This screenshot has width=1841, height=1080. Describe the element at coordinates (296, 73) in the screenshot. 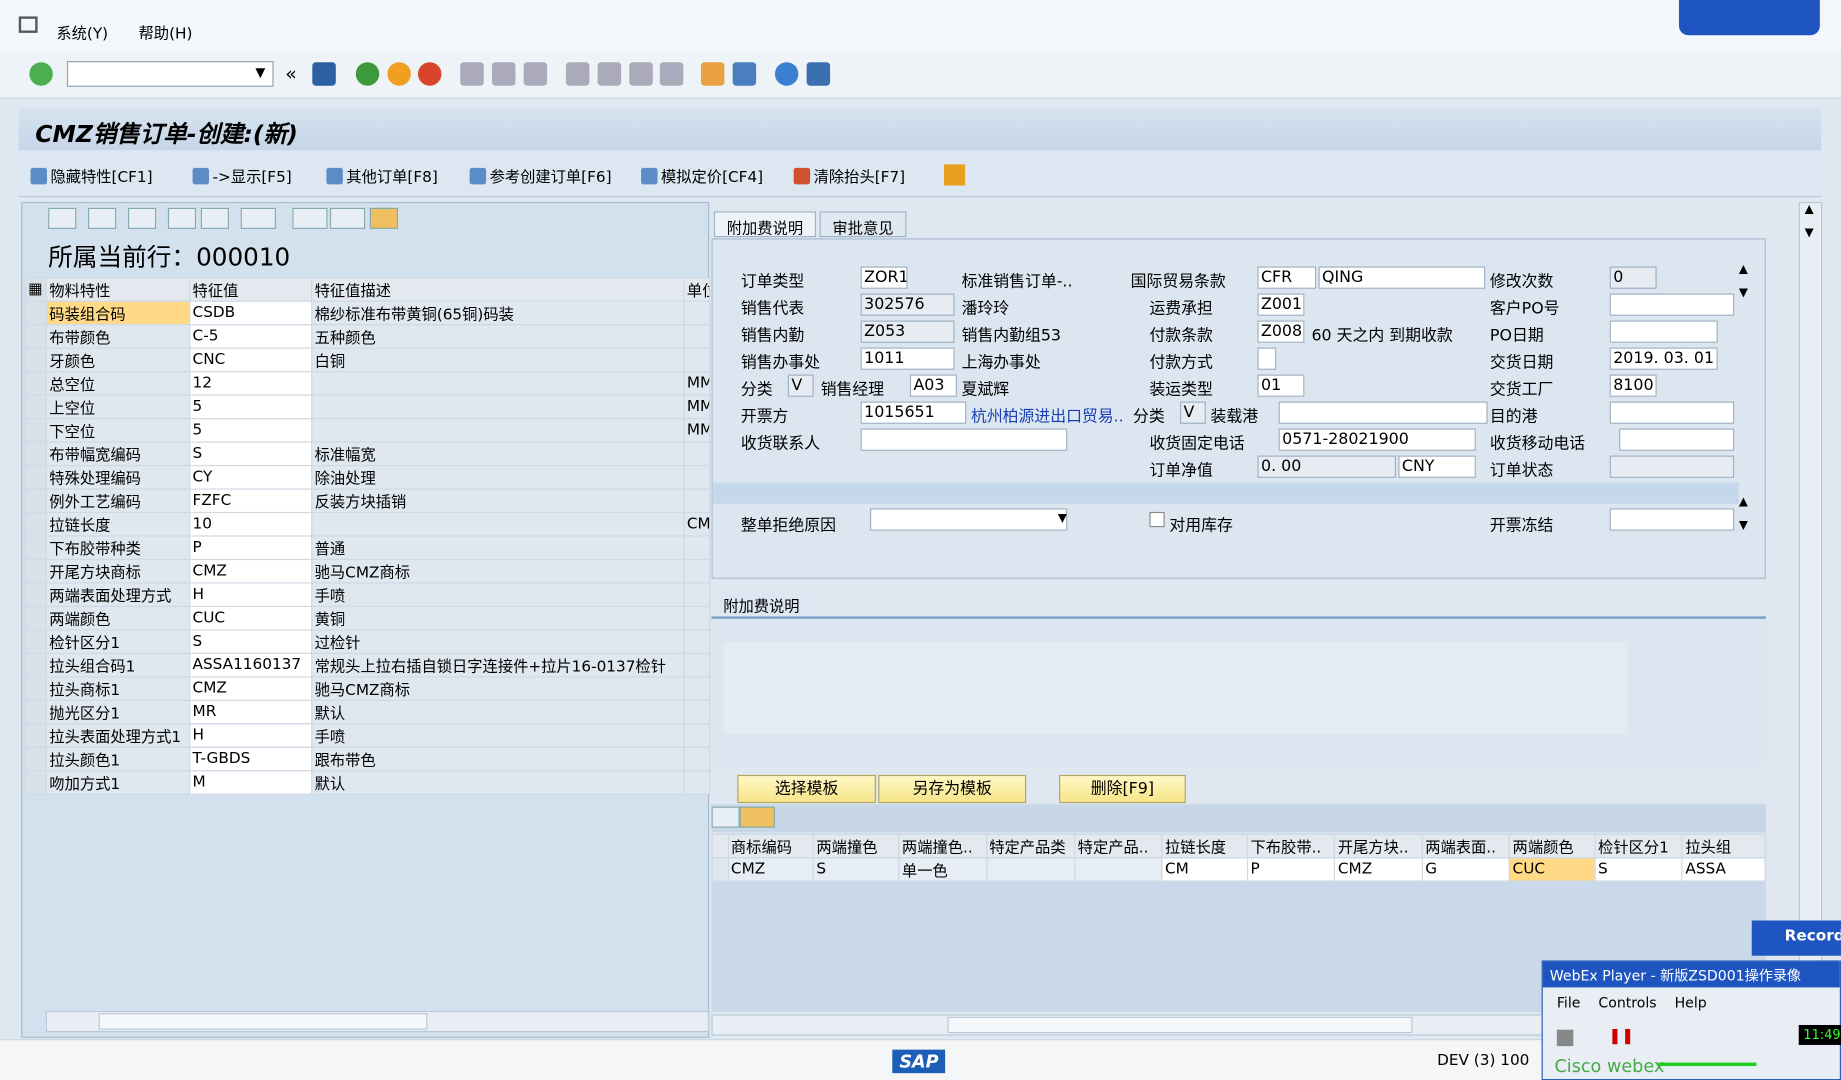

I see `collapse-icon: «` at that location.